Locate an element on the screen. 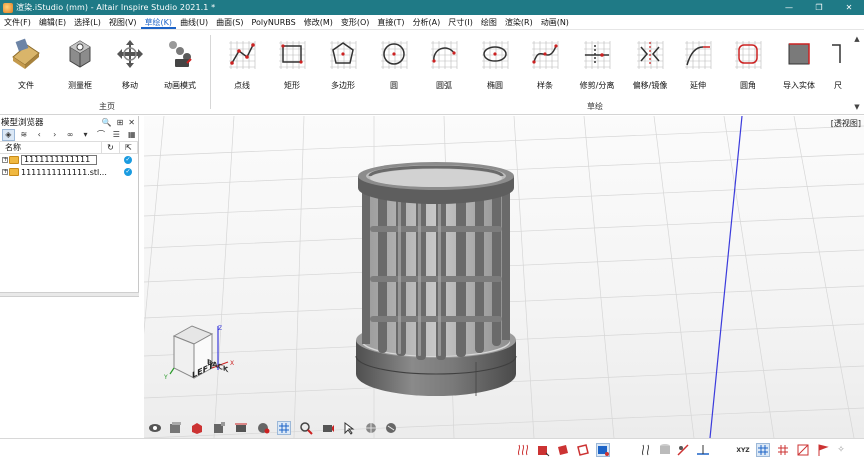 The image size is (864, 460). point-line-button: 点线 is located at coordinates (242, 66).